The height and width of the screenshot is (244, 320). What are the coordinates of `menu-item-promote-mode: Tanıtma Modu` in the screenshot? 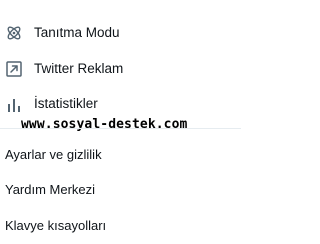 It's located at (120, 33).